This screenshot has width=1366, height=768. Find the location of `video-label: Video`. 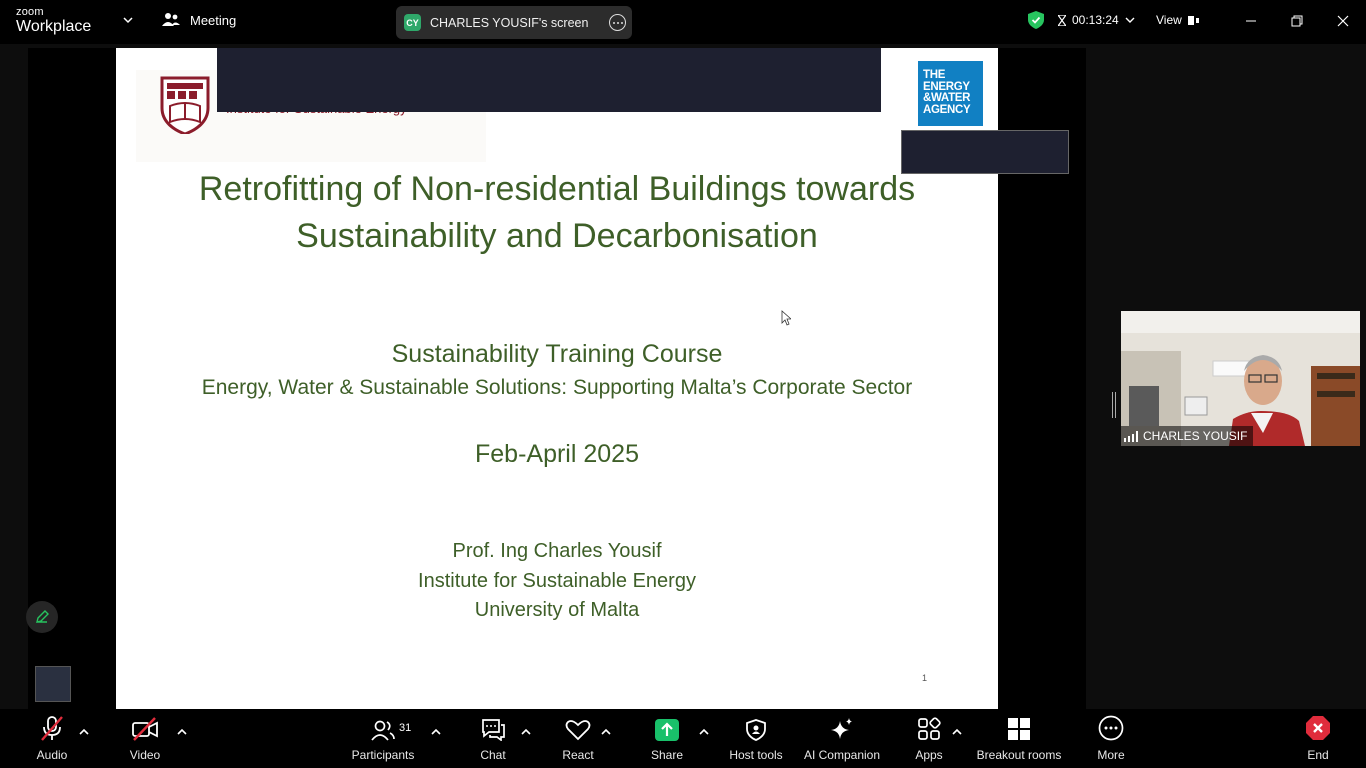

video-label: Video is located at coordinates (145, 755).